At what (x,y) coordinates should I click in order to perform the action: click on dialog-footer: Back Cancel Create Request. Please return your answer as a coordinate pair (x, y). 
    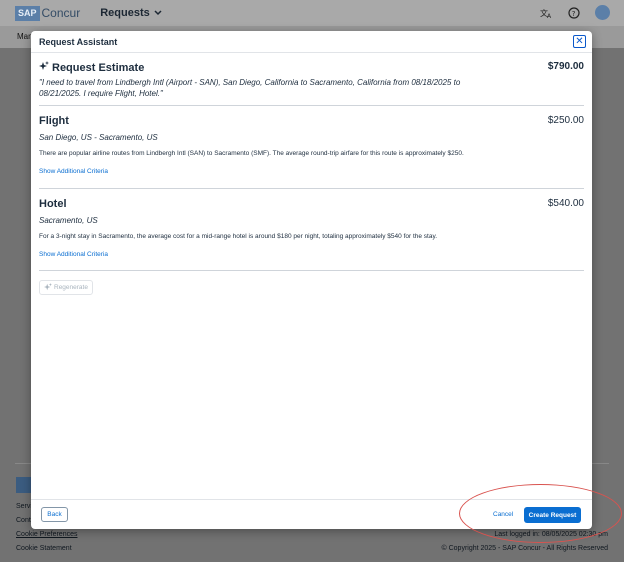
    Looking at the image, I should click on (311, 514).